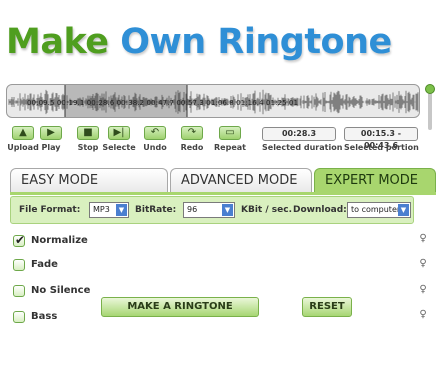 The width and height of the screenshot is (440, 382). What do you see at coordinates (376, 209) in the screenshot?
I see `download-value: to computer` at bounding box center [376, 209].